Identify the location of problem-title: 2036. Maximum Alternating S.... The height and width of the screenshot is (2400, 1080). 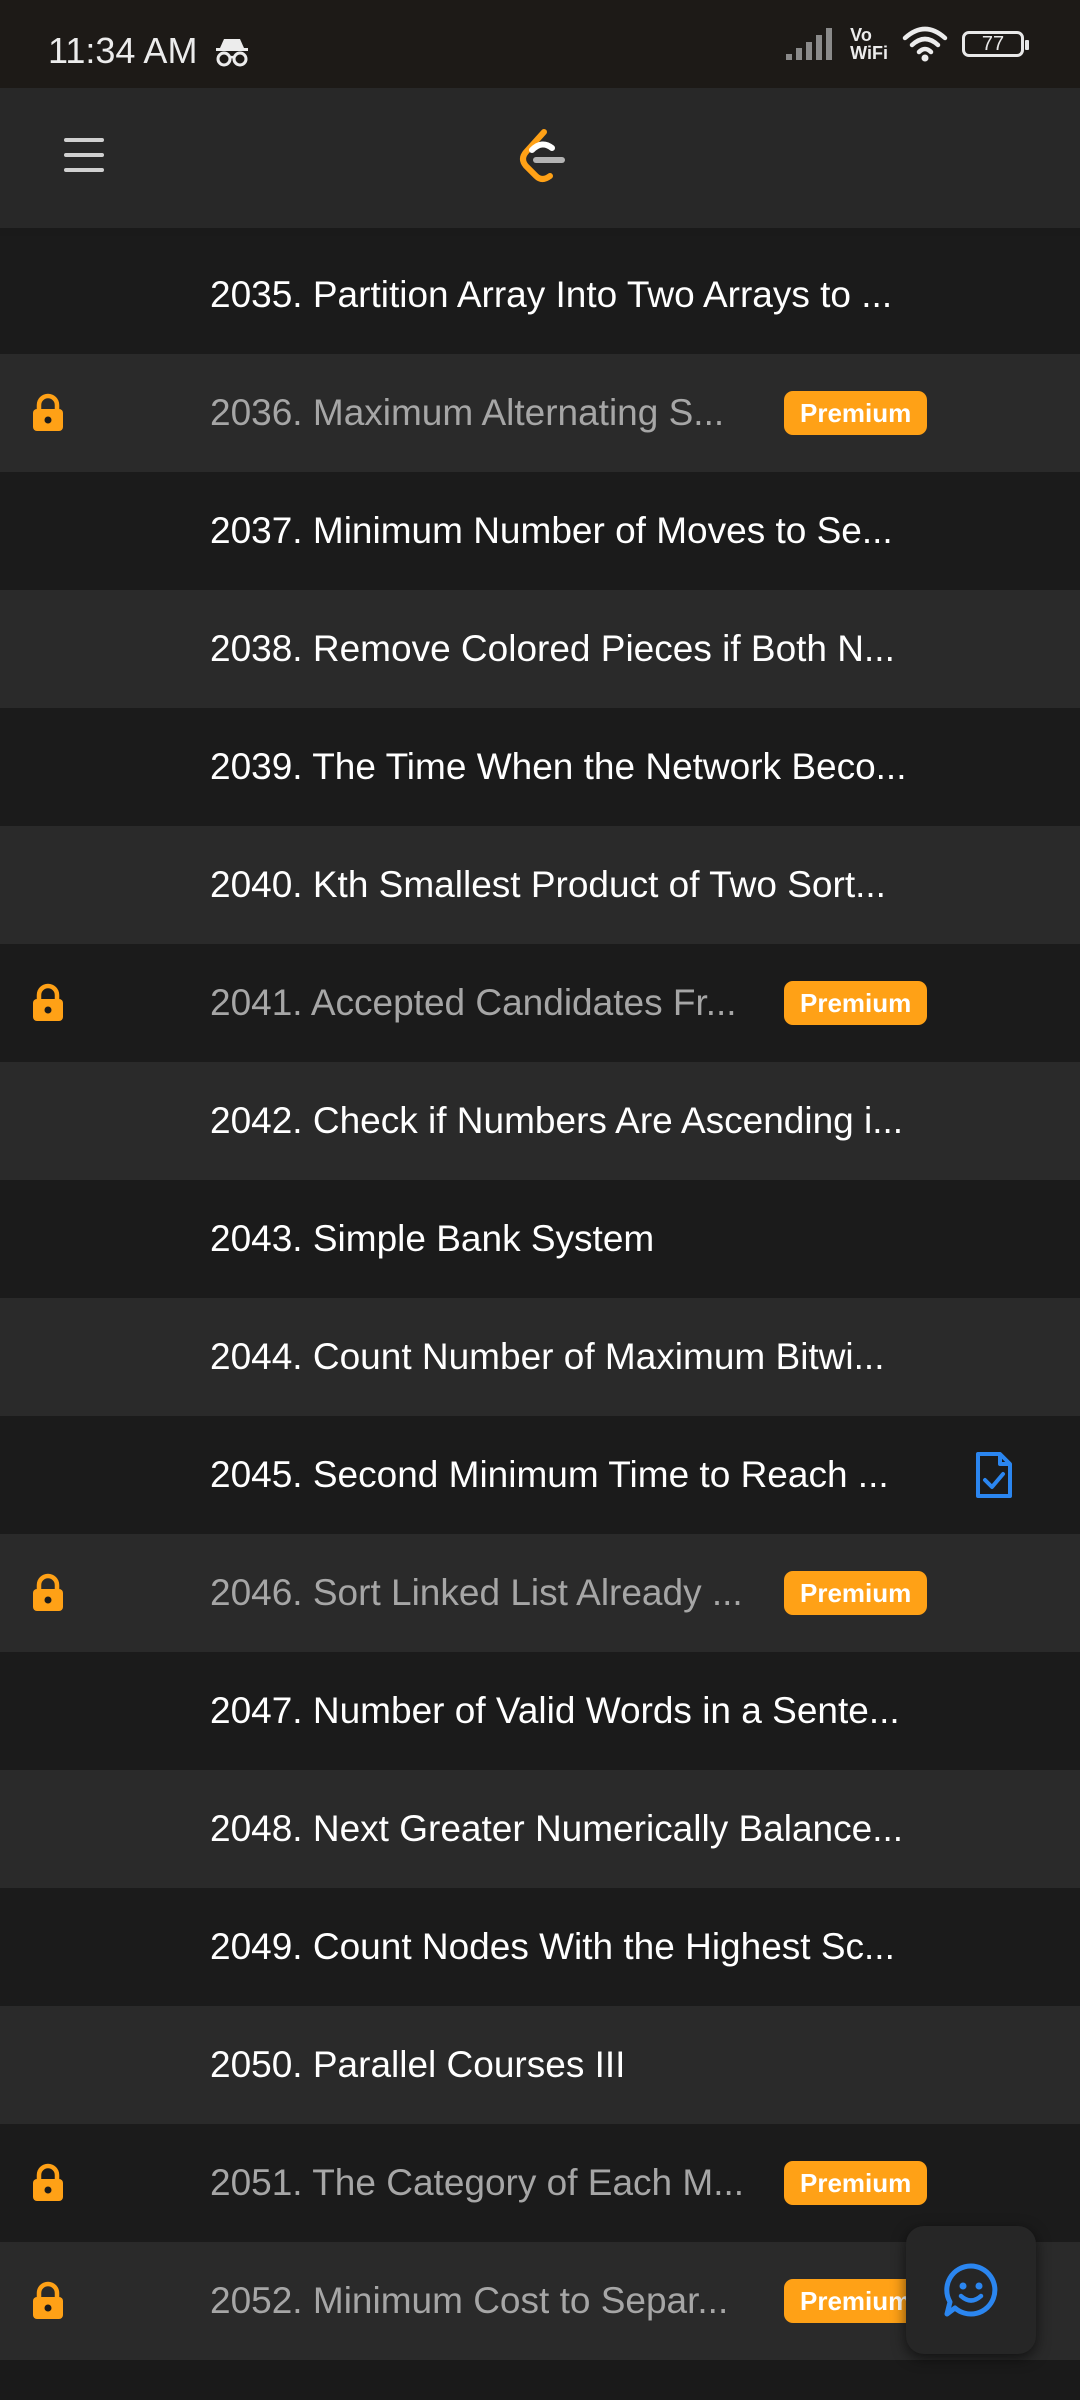
(467, 412).